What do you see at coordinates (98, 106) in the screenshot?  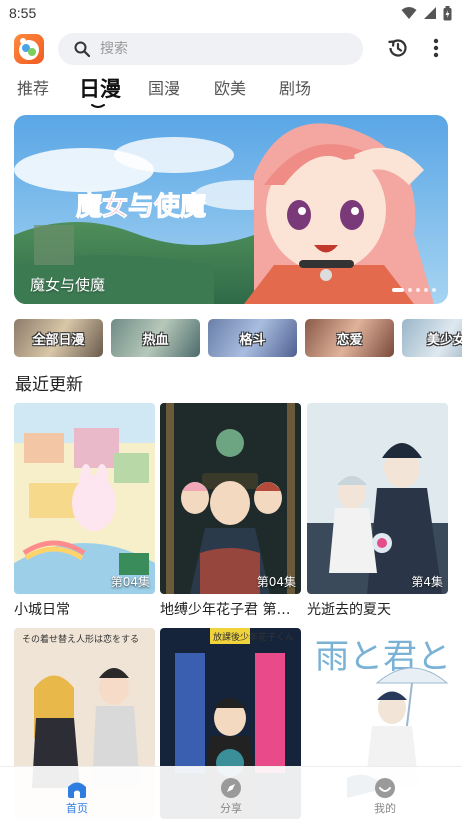 I see `active-tab-indicator` at bounding box center [98, 106].